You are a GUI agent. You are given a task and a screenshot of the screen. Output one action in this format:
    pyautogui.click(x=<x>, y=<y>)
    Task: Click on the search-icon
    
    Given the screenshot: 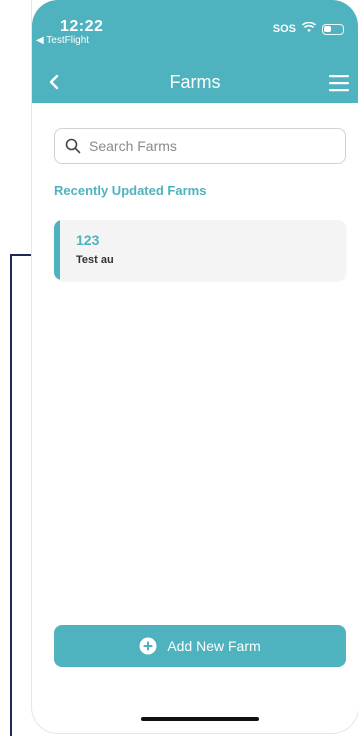 What is the action you would take?
    pyautogui.click(x=73, y=146)
    